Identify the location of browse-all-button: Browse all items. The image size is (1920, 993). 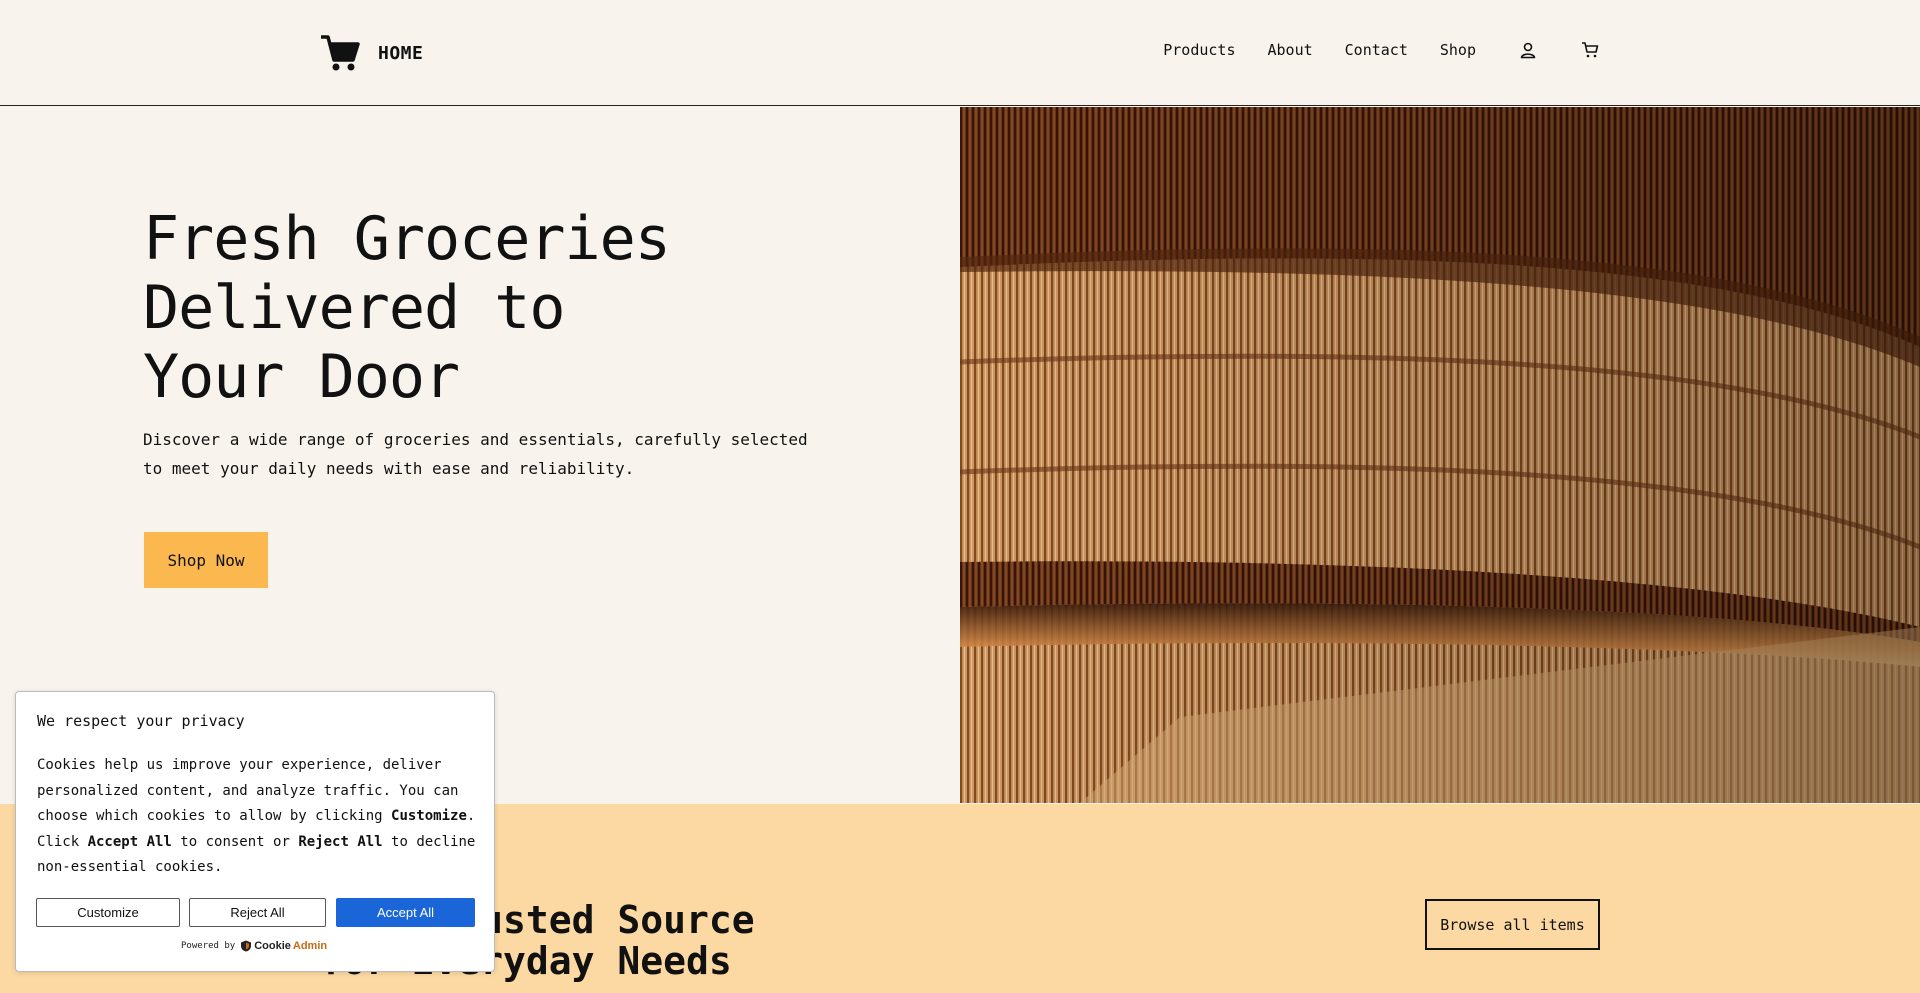
(1512, 924).